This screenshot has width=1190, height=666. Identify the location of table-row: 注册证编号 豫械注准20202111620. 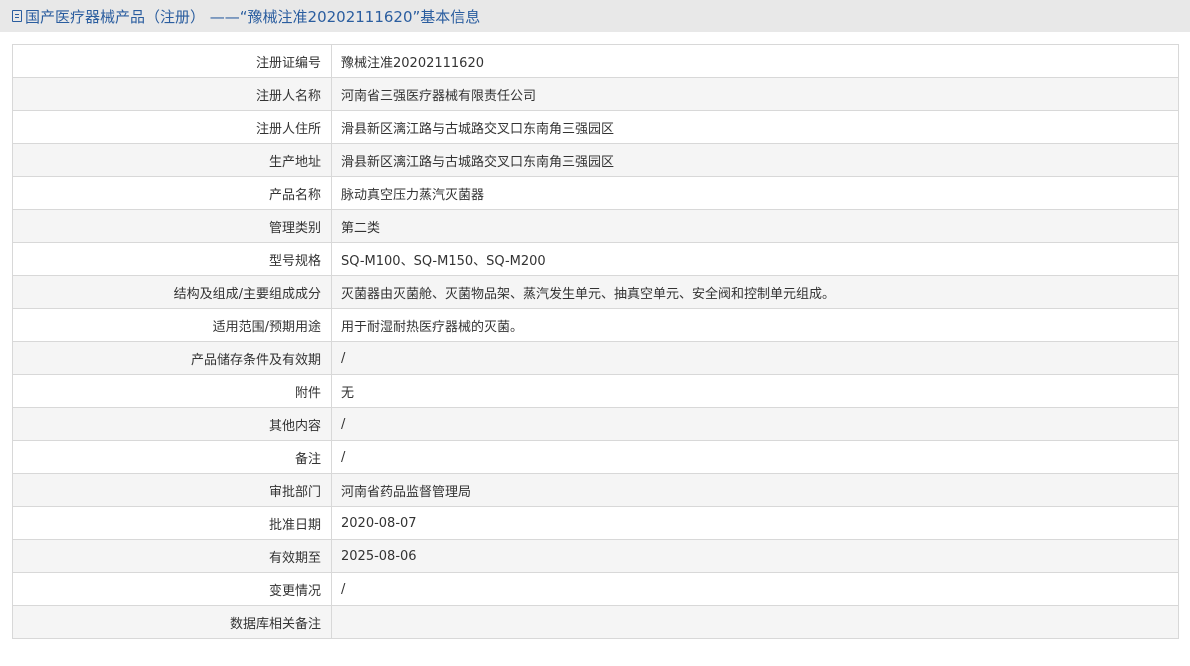
(595, 61).